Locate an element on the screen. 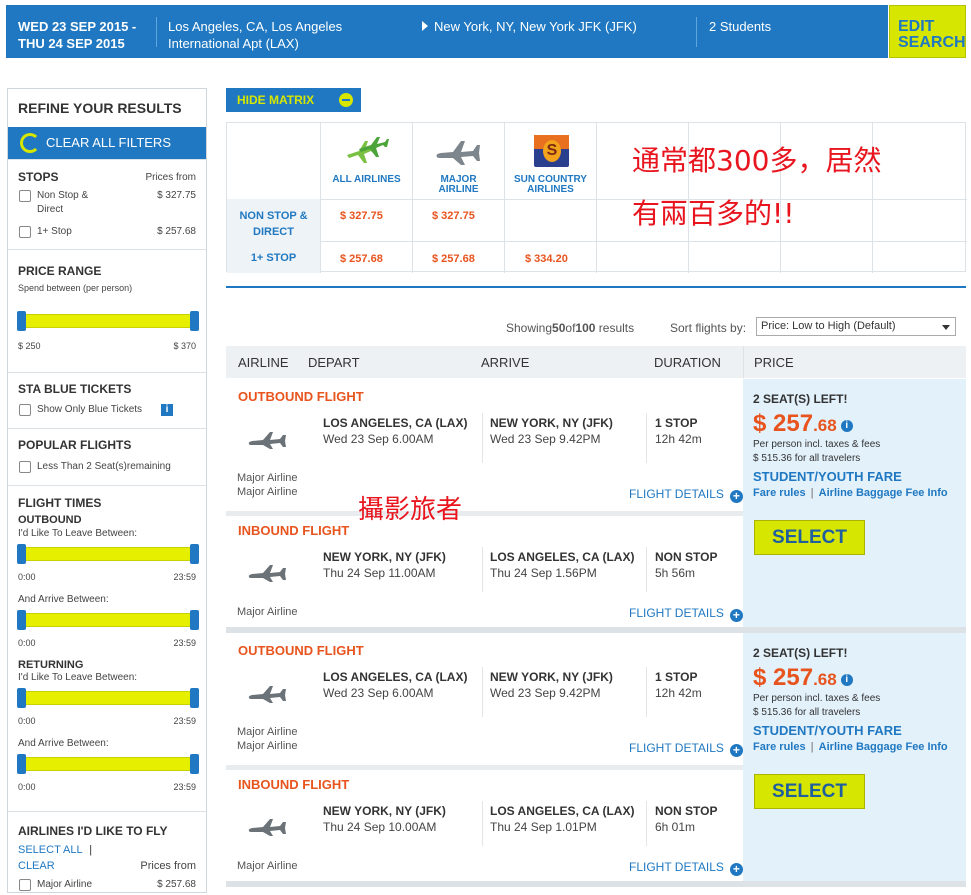 This screenshot has height=895, width=971. col-price: PRICE is located at coordinates (774, 362).